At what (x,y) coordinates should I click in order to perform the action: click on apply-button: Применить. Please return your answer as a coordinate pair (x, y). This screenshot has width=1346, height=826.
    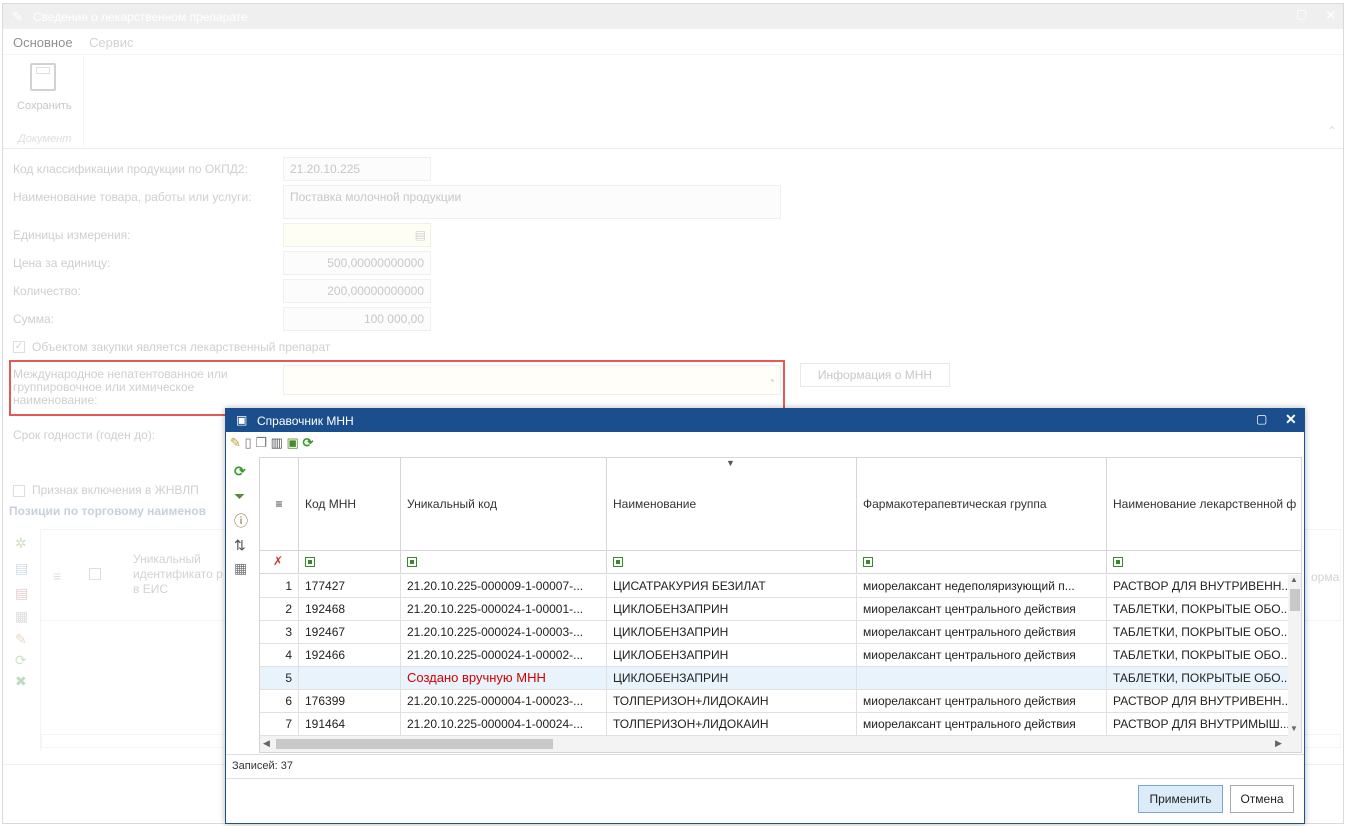
    Looking at the image, I should click on (1180, 799).